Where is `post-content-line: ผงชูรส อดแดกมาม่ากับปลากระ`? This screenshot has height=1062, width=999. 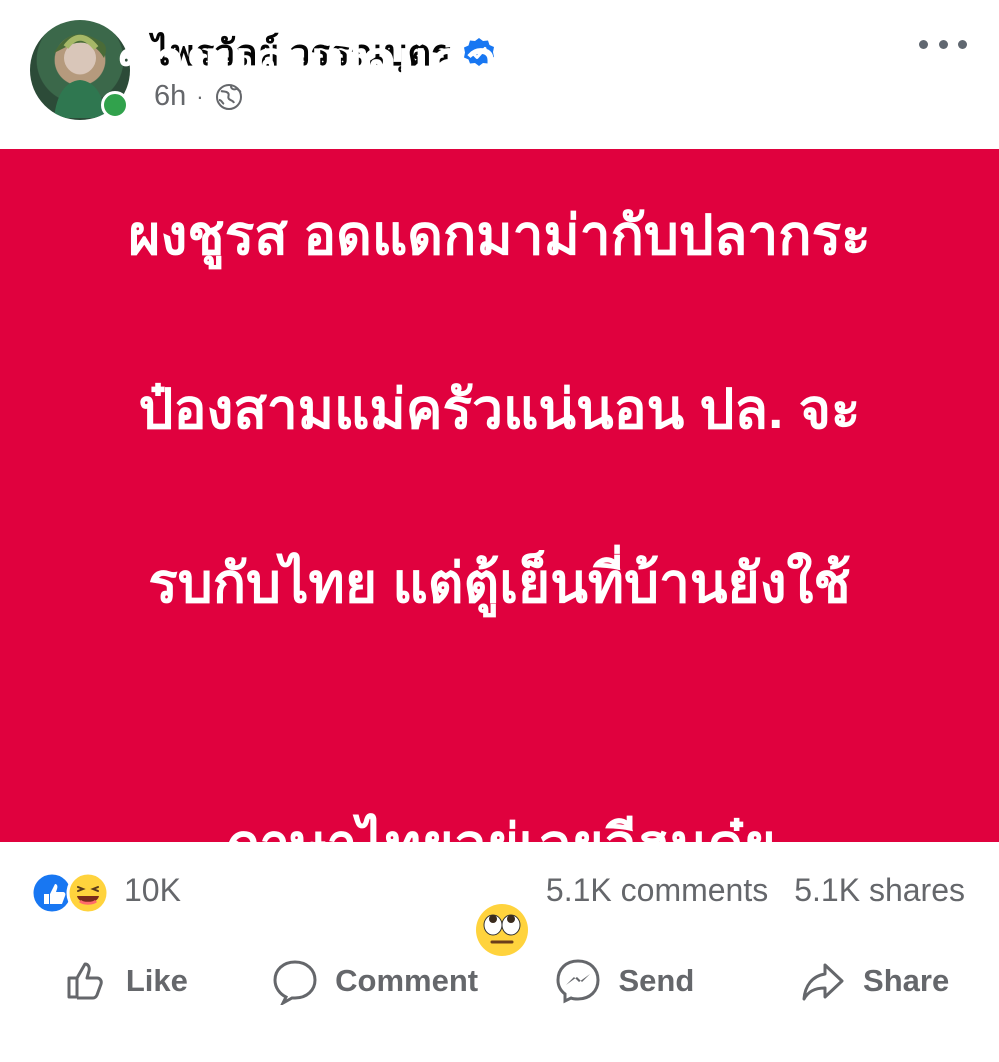
post-content-line: ผงชูรส อดแดกมาม่ากับปลากระ is located at coordinates (499, 235).